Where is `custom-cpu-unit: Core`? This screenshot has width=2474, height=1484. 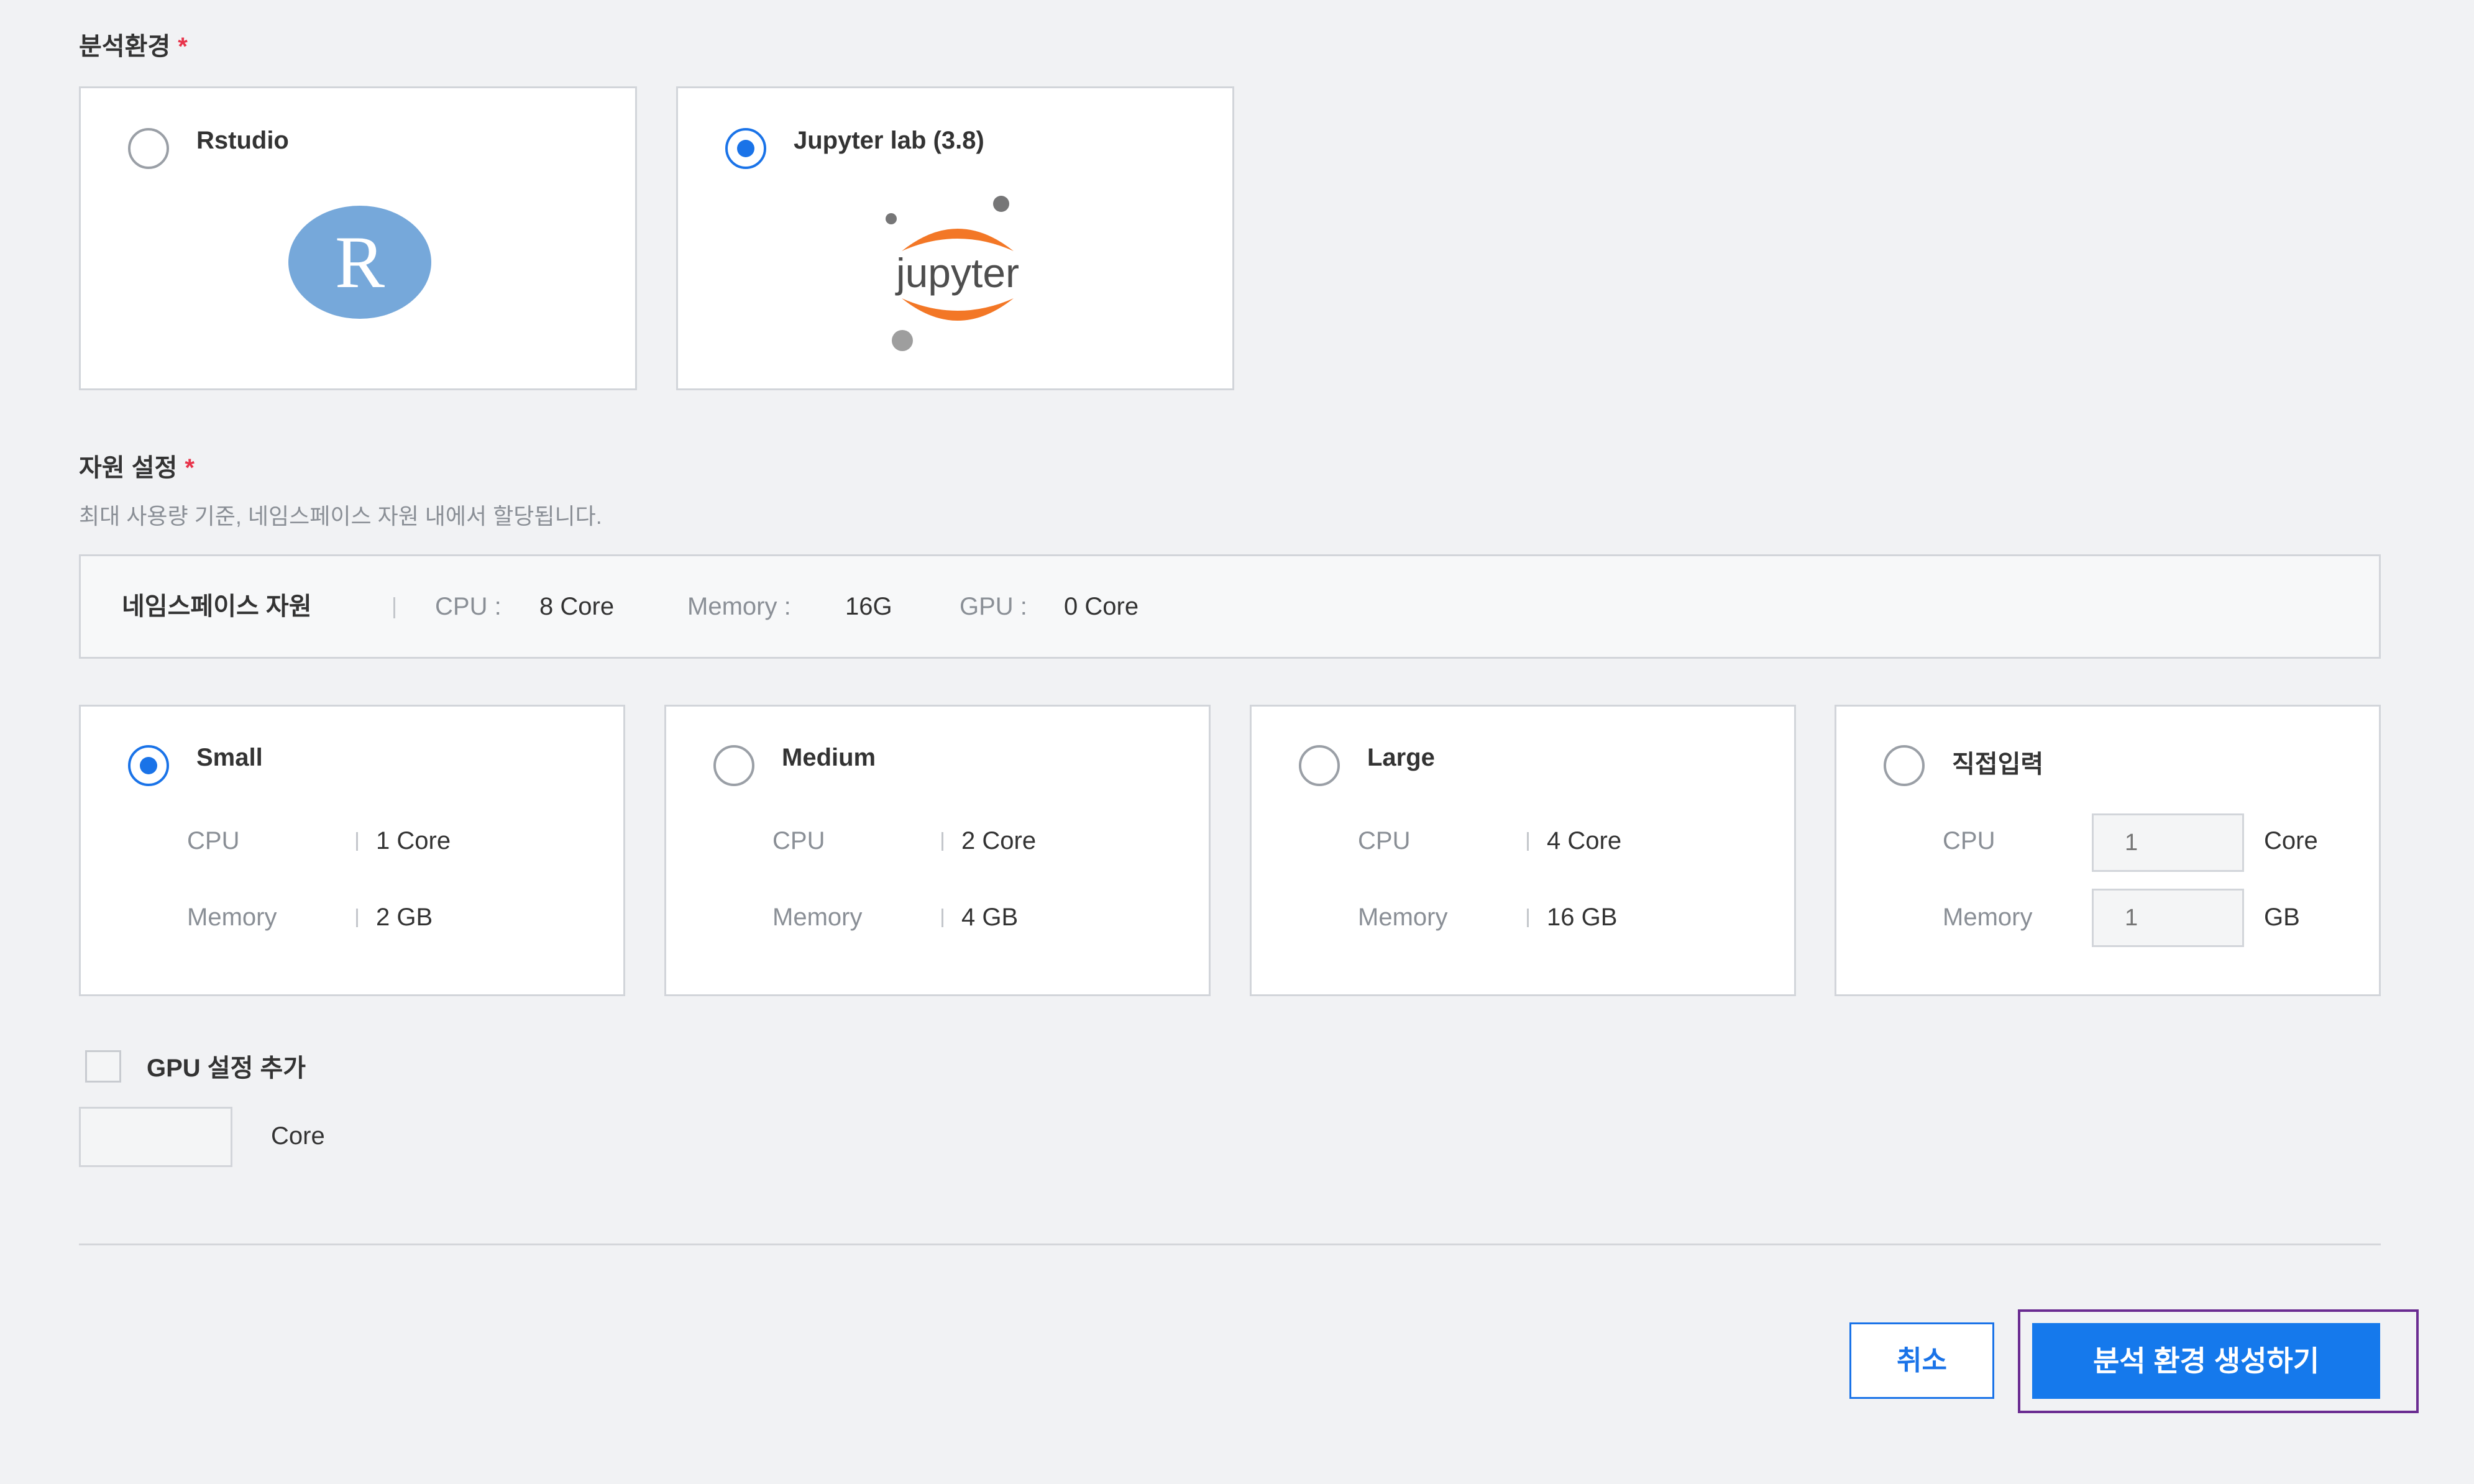 custom-cpu-unit: Core is located at coordinates (2291, 840).